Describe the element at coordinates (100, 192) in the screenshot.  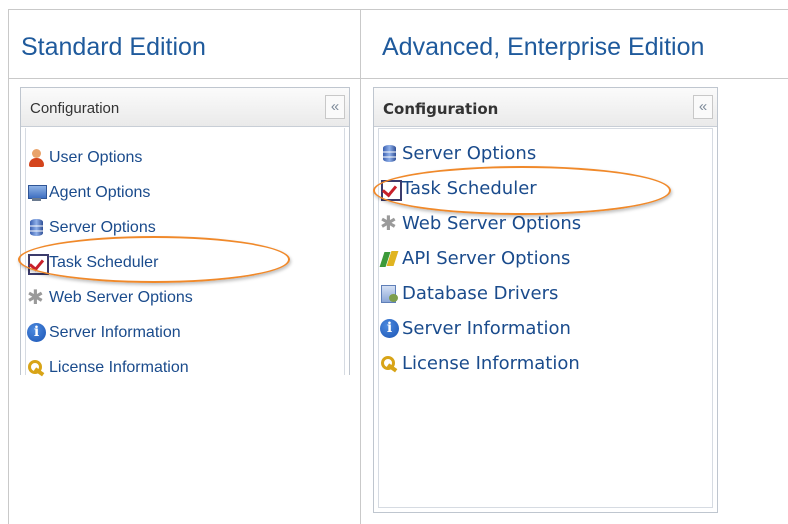
I see `menu-item-label: Agent Options` at that location.